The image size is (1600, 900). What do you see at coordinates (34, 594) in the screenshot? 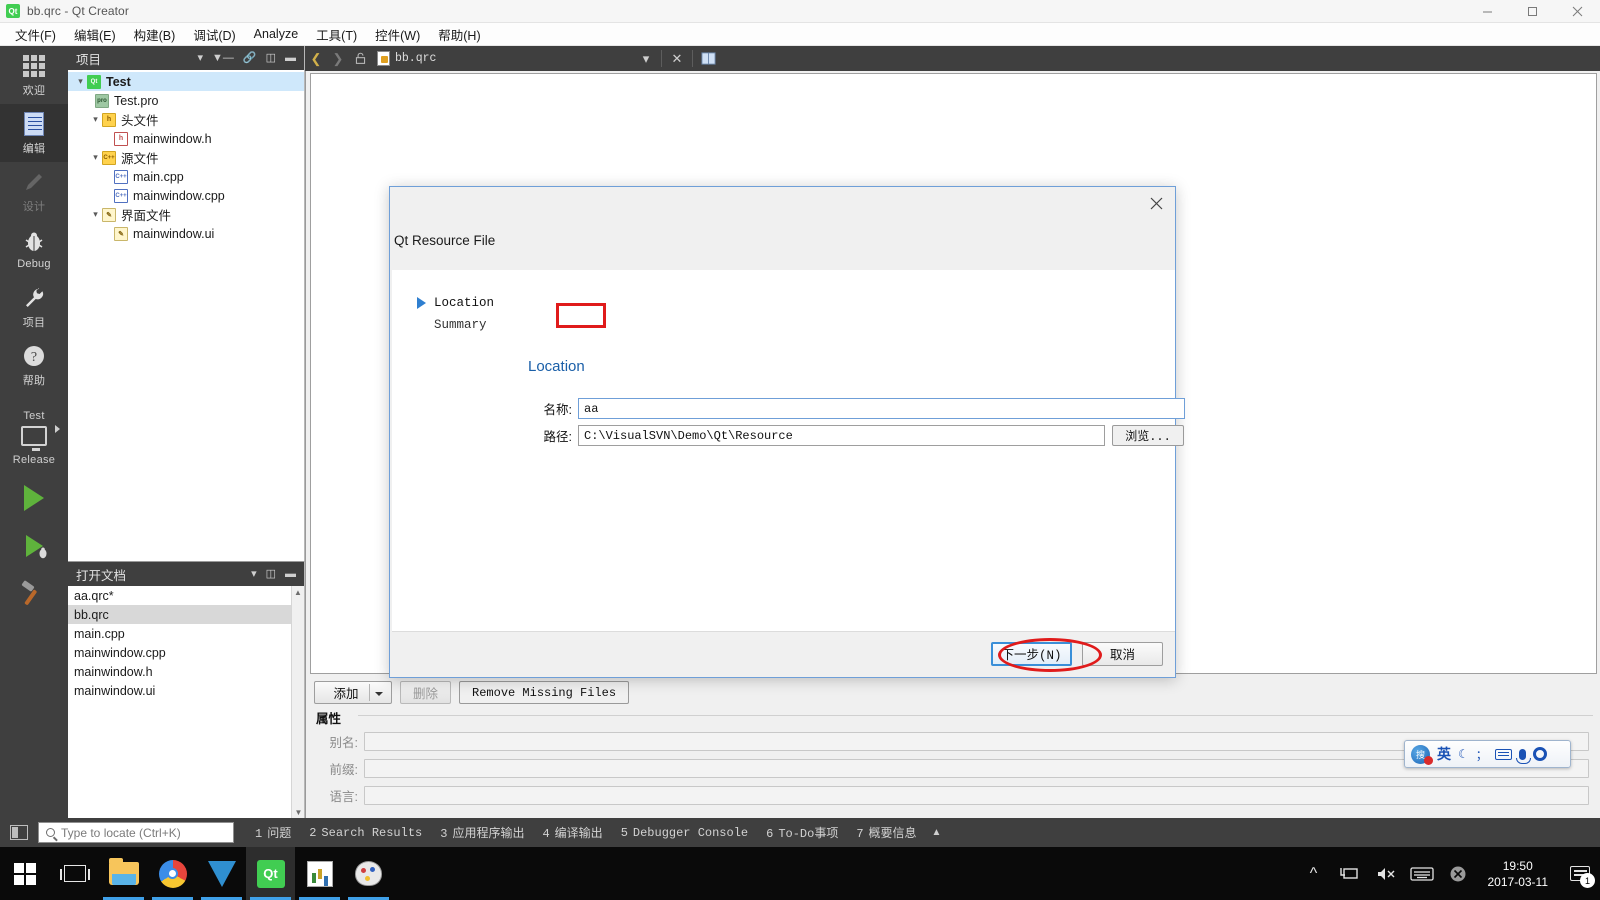
I see `build-button` at bounding box center [34, 594].